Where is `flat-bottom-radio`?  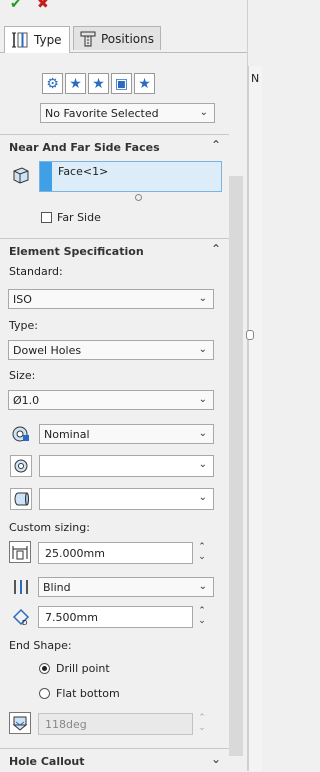 flat-bottom-radio is located at coordinates (44, 693).